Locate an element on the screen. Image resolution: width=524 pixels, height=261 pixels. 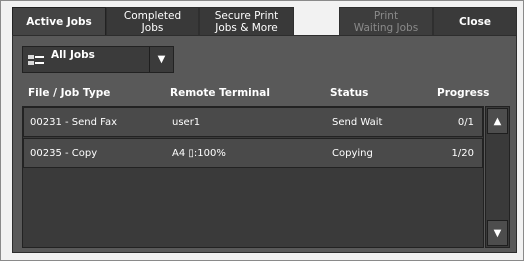
tab-active-jobs-label: Active Jobs is located at coordinates (59, 22).